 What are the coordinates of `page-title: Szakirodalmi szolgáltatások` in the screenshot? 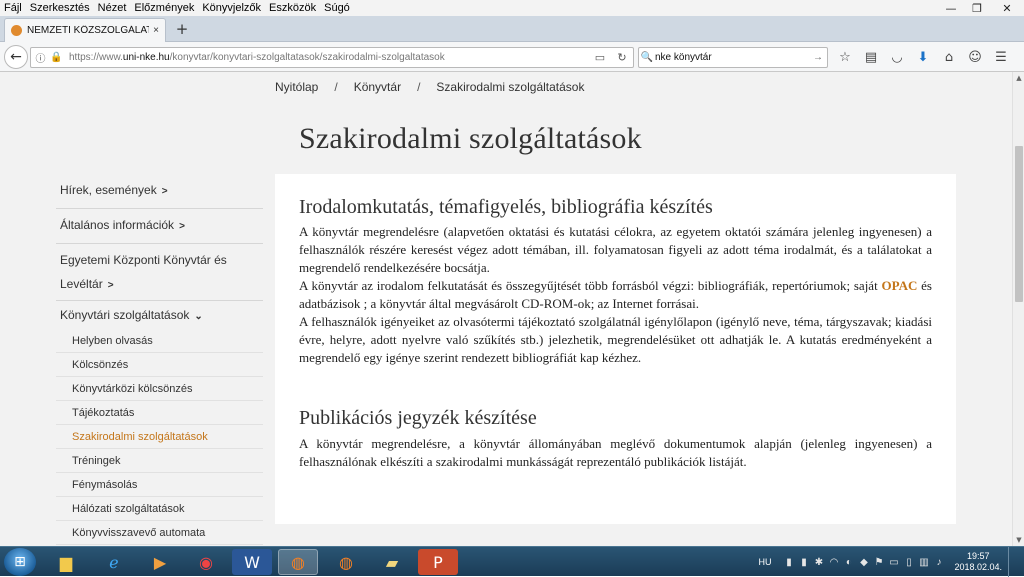 It's located at (470, 138).